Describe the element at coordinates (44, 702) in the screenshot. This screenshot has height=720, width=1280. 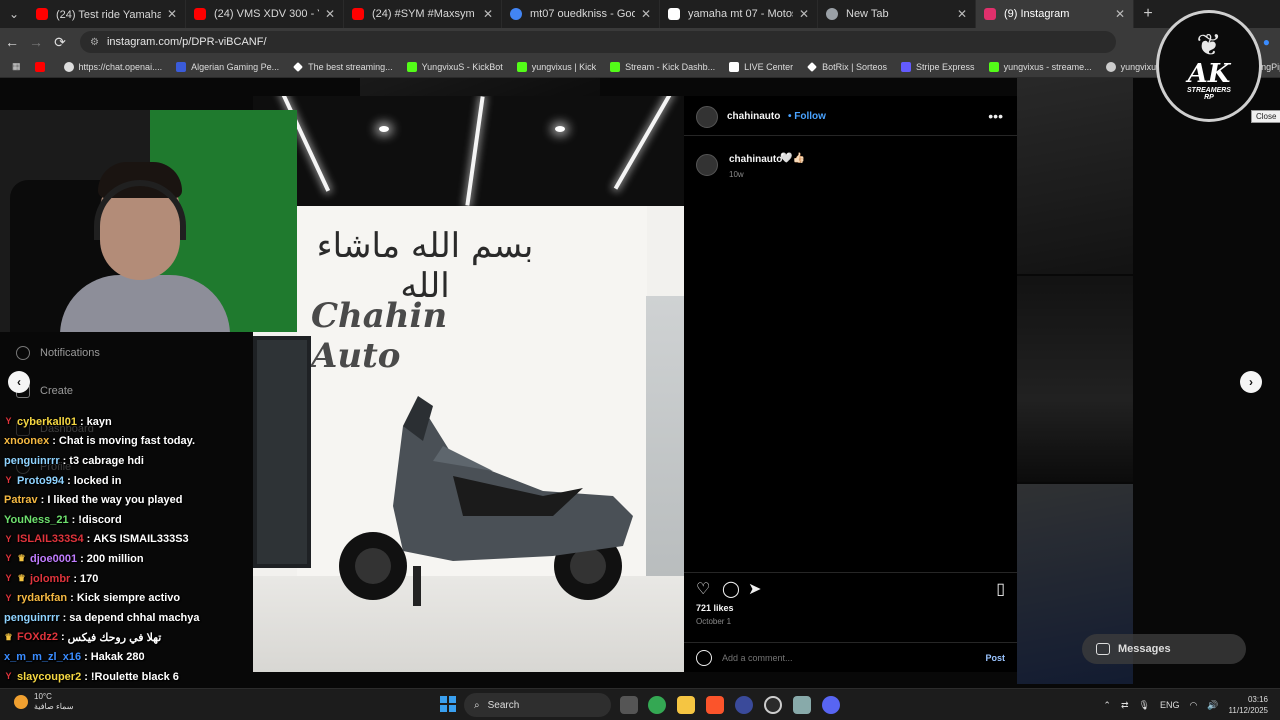
I see `weather-widget: 10°C سماء صافية` at that location.